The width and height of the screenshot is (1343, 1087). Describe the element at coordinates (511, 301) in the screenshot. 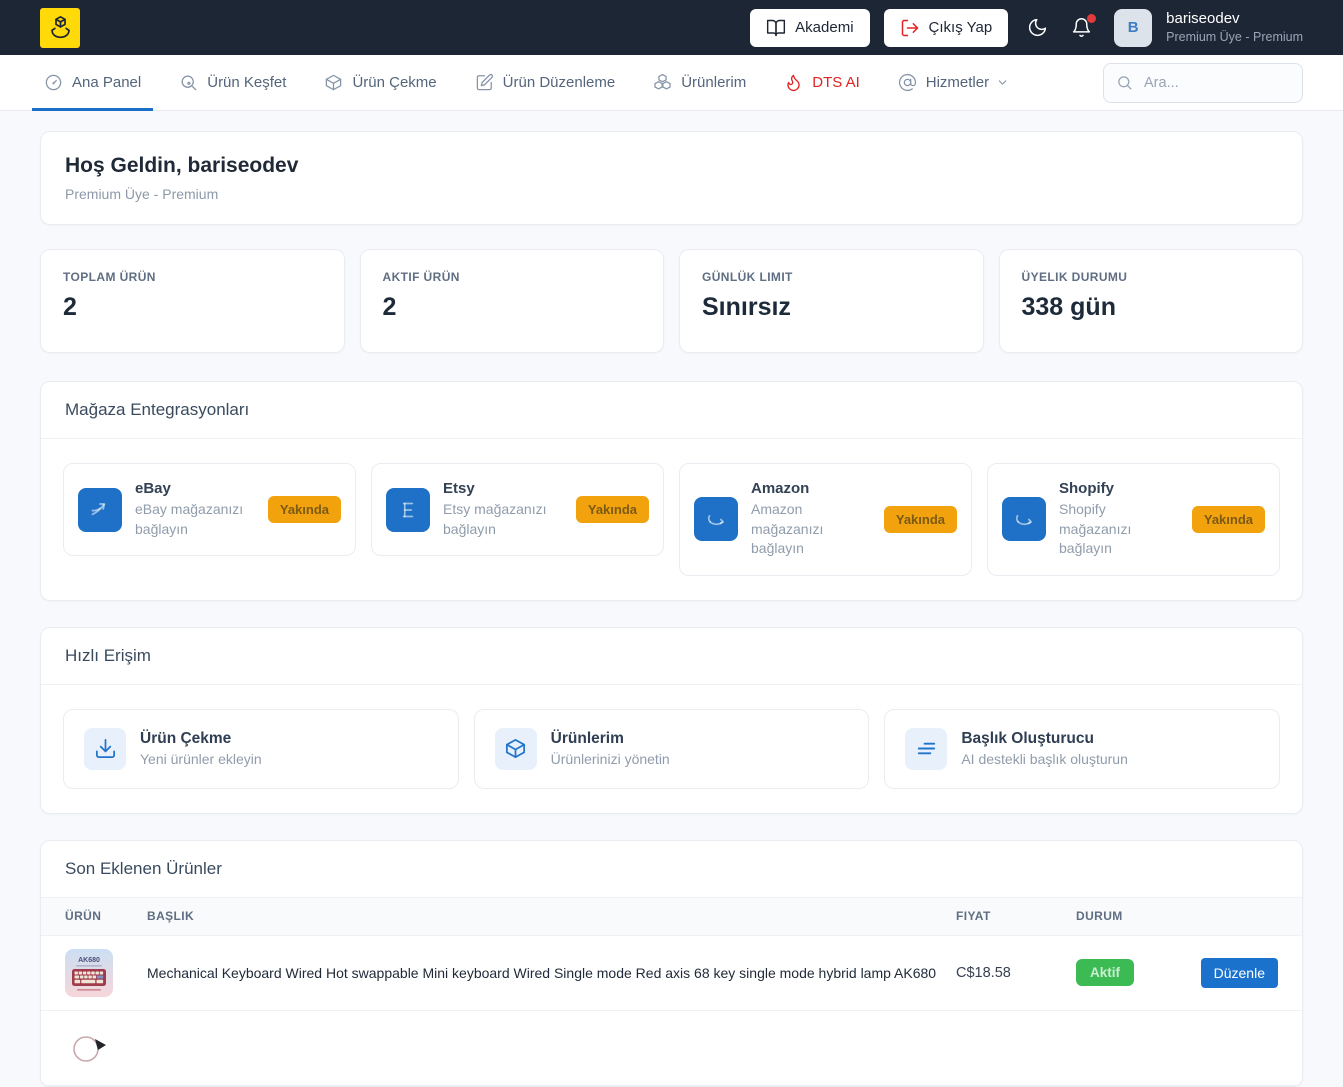

I see `stat-card-active-products: AKTIF ÜRÜN 2` at that location.